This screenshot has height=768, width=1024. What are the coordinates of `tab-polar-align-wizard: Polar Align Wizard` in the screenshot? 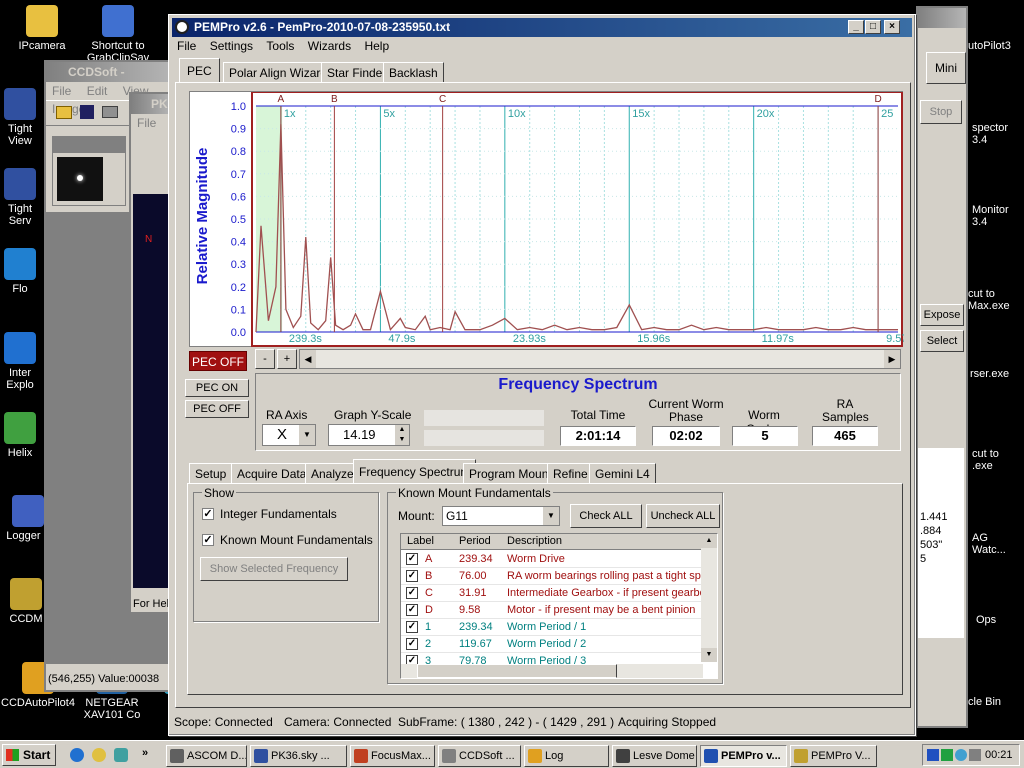 It's located at (278, 72).